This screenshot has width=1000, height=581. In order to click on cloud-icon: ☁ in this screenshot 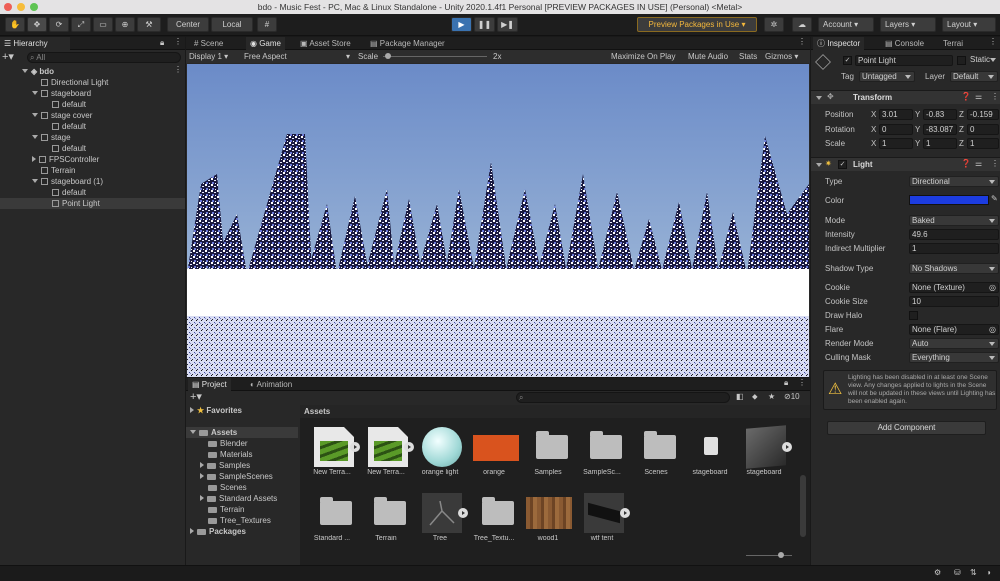, I will do `click(802, 24)`.